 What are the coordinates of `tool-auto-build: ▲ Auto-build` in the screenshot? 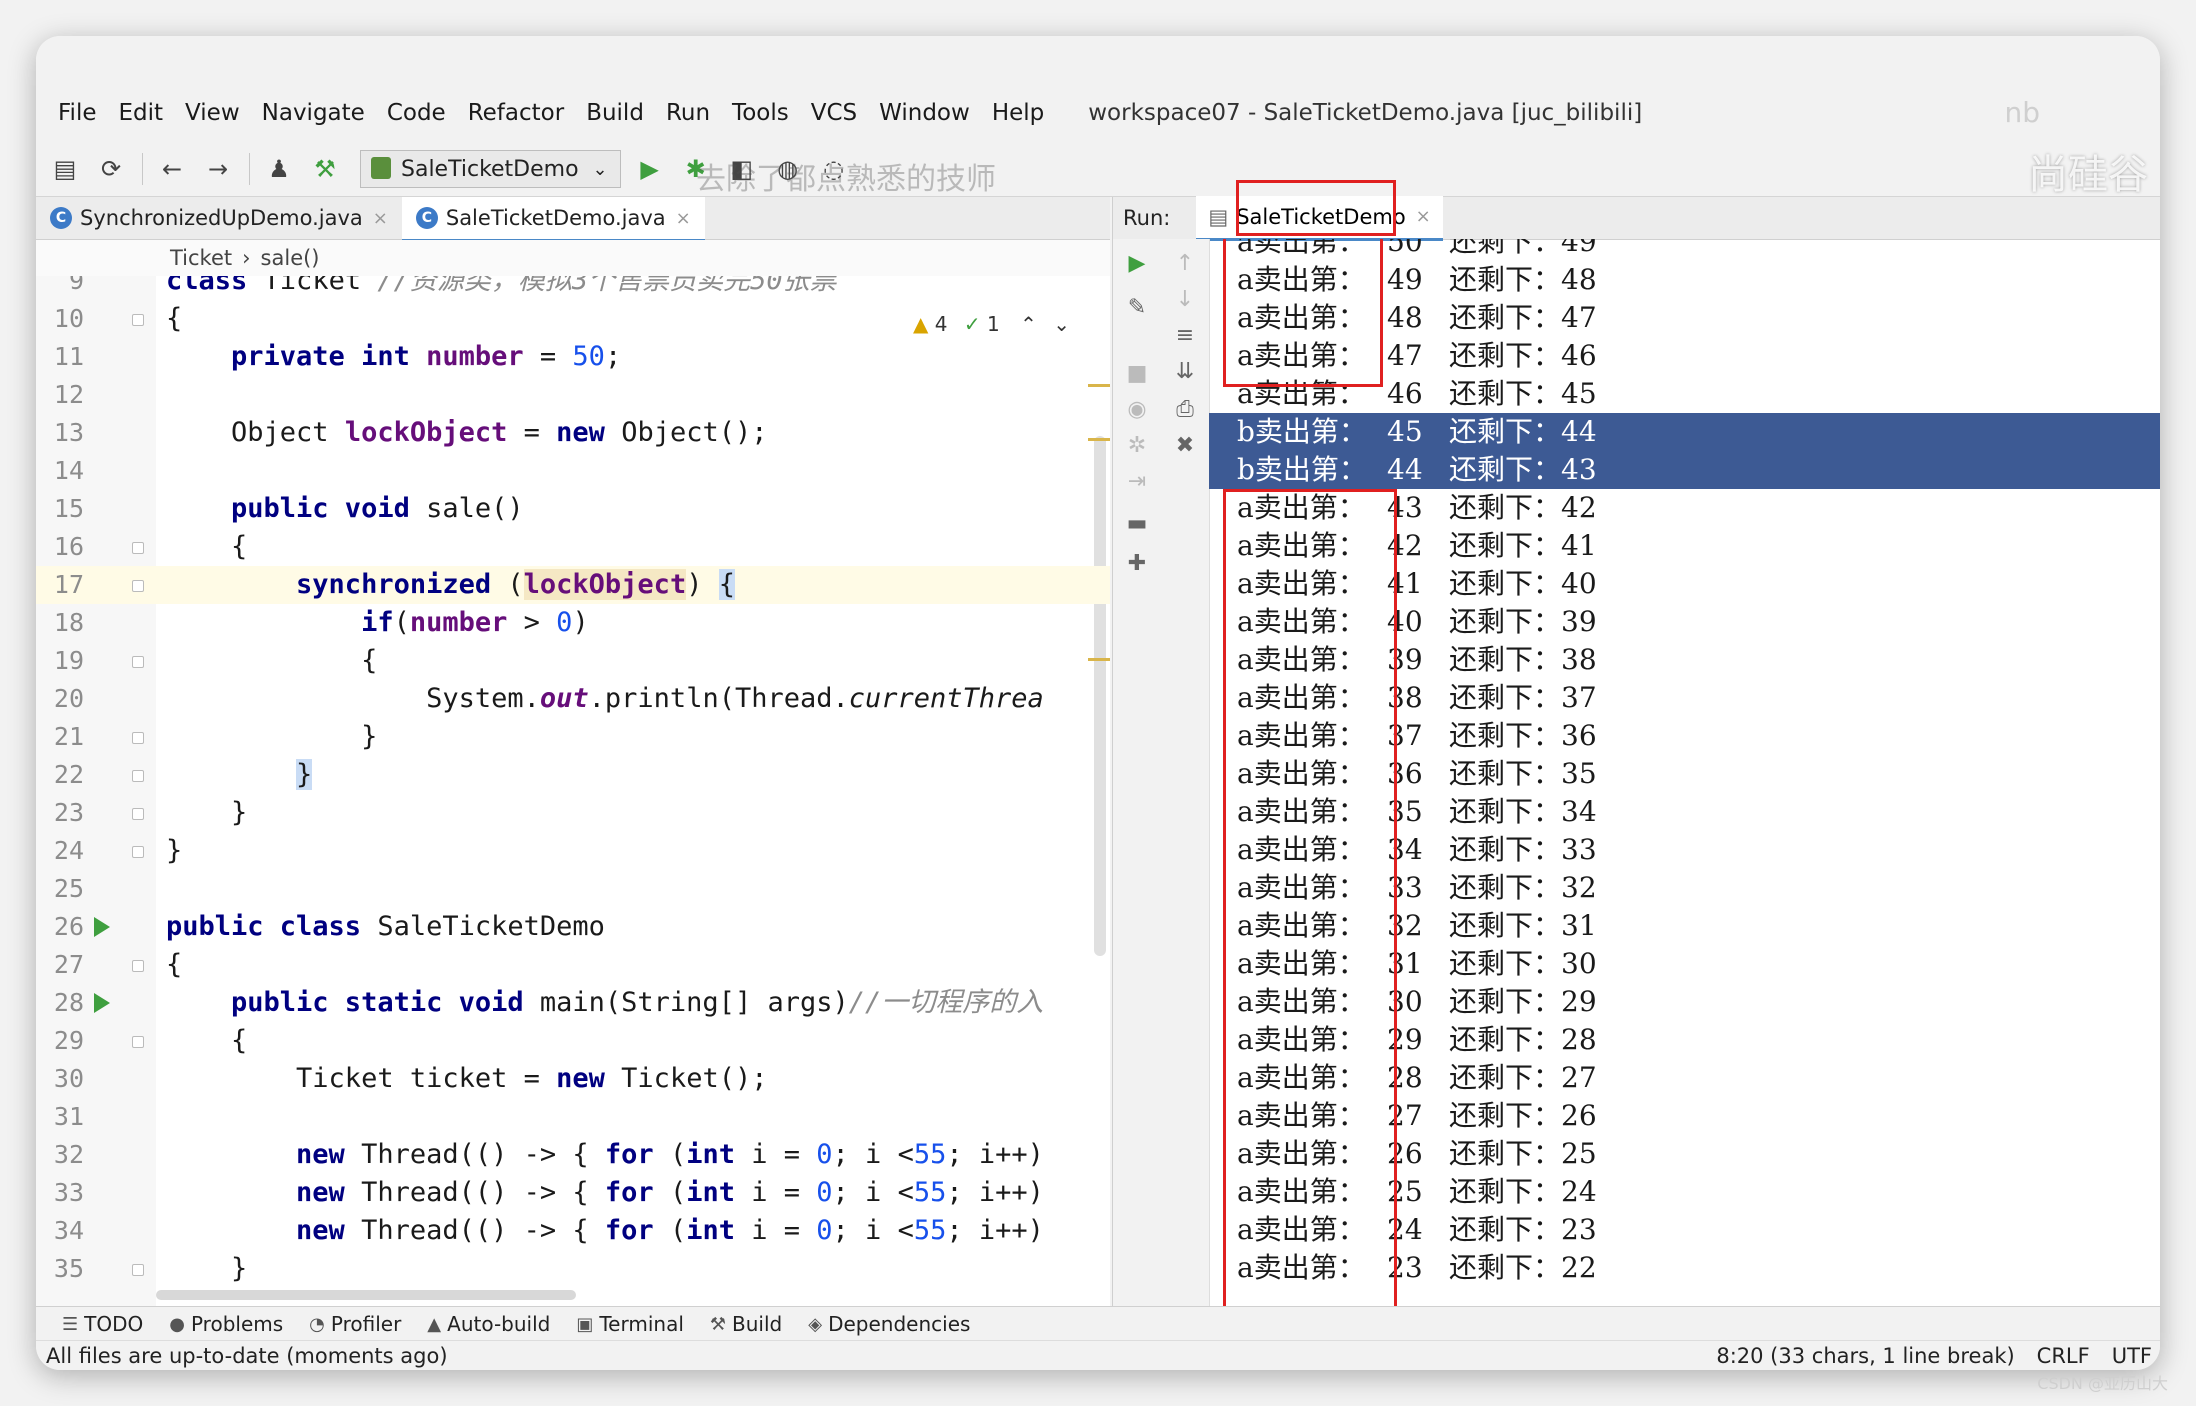 It's located at (488, 1324).